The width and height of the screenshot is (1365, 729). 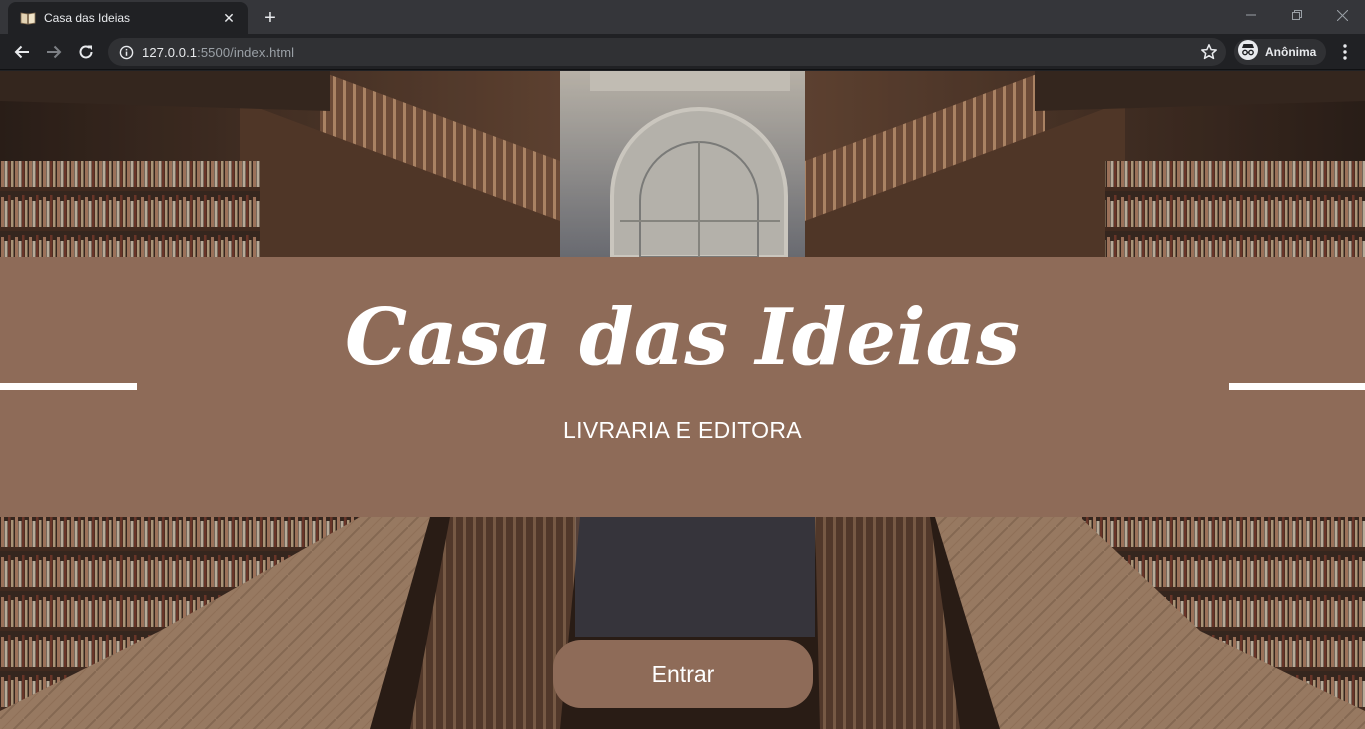 I want to click on book-icon, so click(x=28, y=18).